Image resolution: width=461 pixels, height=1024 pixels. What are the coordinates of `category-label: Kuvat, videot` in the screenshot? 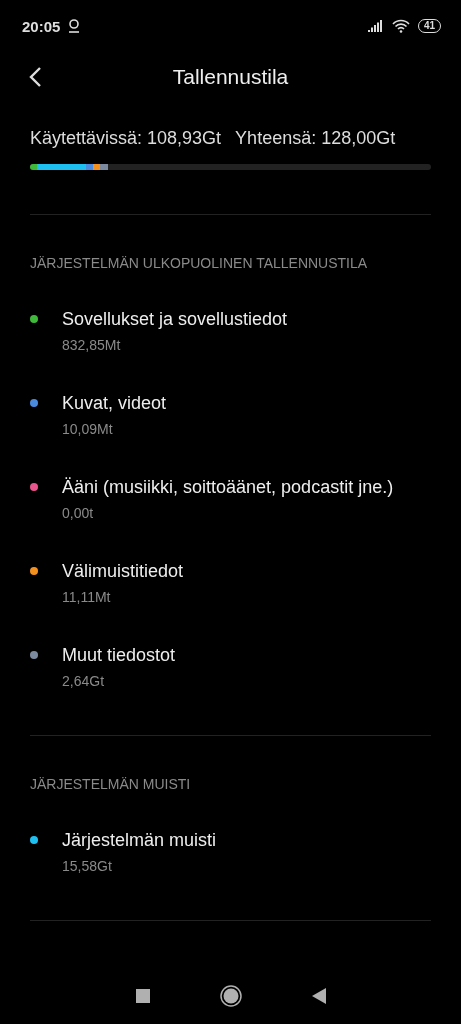 It's located at (114, 403).